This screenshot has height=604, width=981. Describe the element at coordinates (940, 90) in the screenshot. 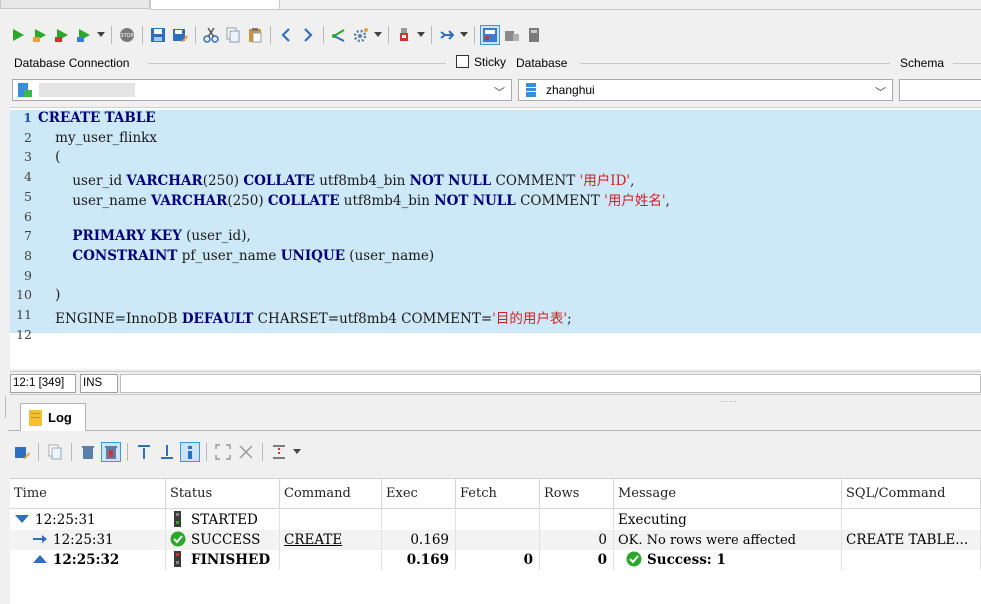

I see `schema-combo` at that location.